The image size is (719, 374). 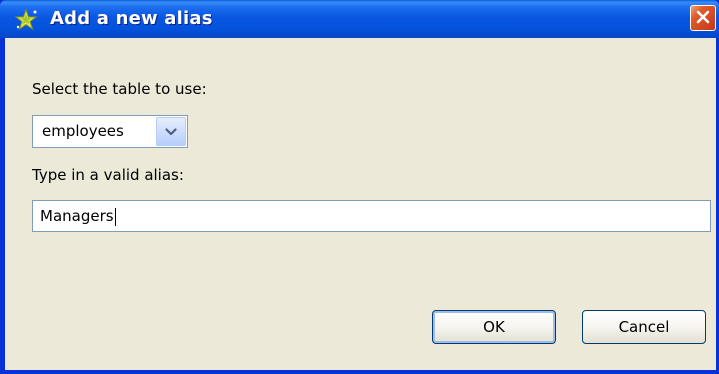 What do you see at coordinates (359, 19) in the screenshot?
I see `title-bar: Add a new alias` at bounding box center [359, 19].